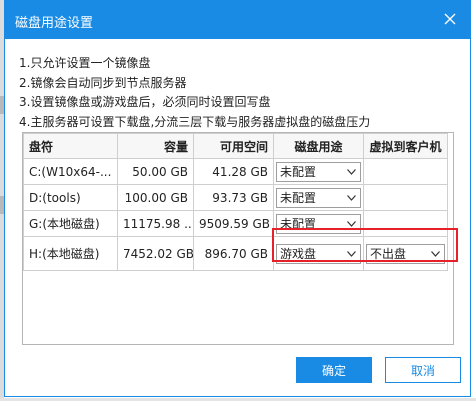  What do you see at coordinates (318, 146) in the screenshot?
I see `column-header-usage: 磁盘用途` at bounding box center [318, 146].